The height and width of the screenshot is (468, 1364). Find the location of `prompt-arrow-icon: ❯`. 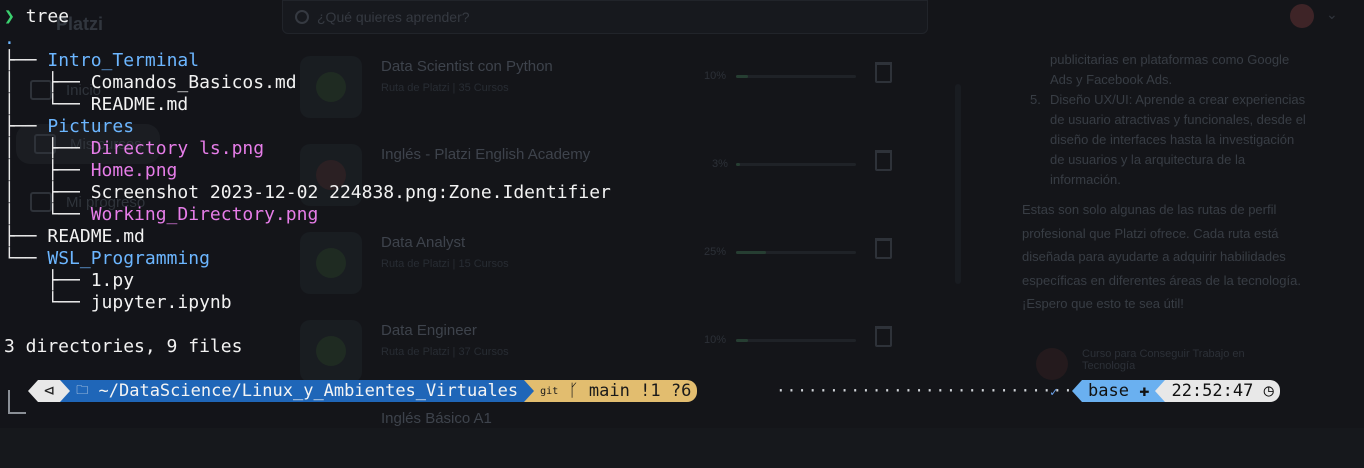

prompt-arrow-icon: ❯ is located at coordinates (9, 16).